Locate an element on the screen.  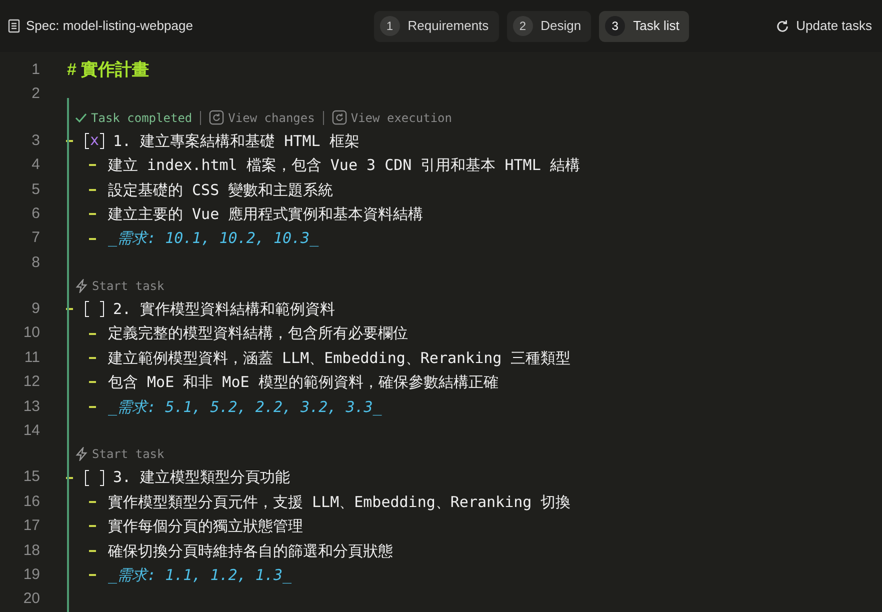
subtask-text: 建立主要的 Vue 應用程式實例和基本資料結構 is located at coordinates (266, 214).